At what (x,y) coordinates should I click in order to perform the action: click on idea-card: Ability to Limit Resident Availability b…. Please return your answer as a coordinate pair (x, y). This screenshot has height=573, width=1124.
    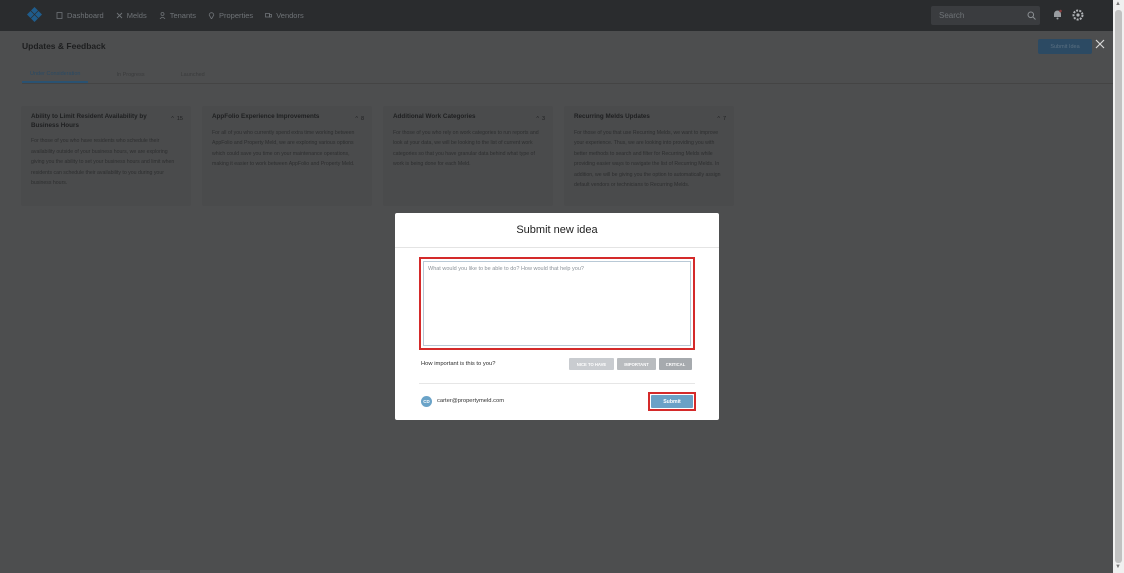
    Looking at the image, I should click on (106, 156).